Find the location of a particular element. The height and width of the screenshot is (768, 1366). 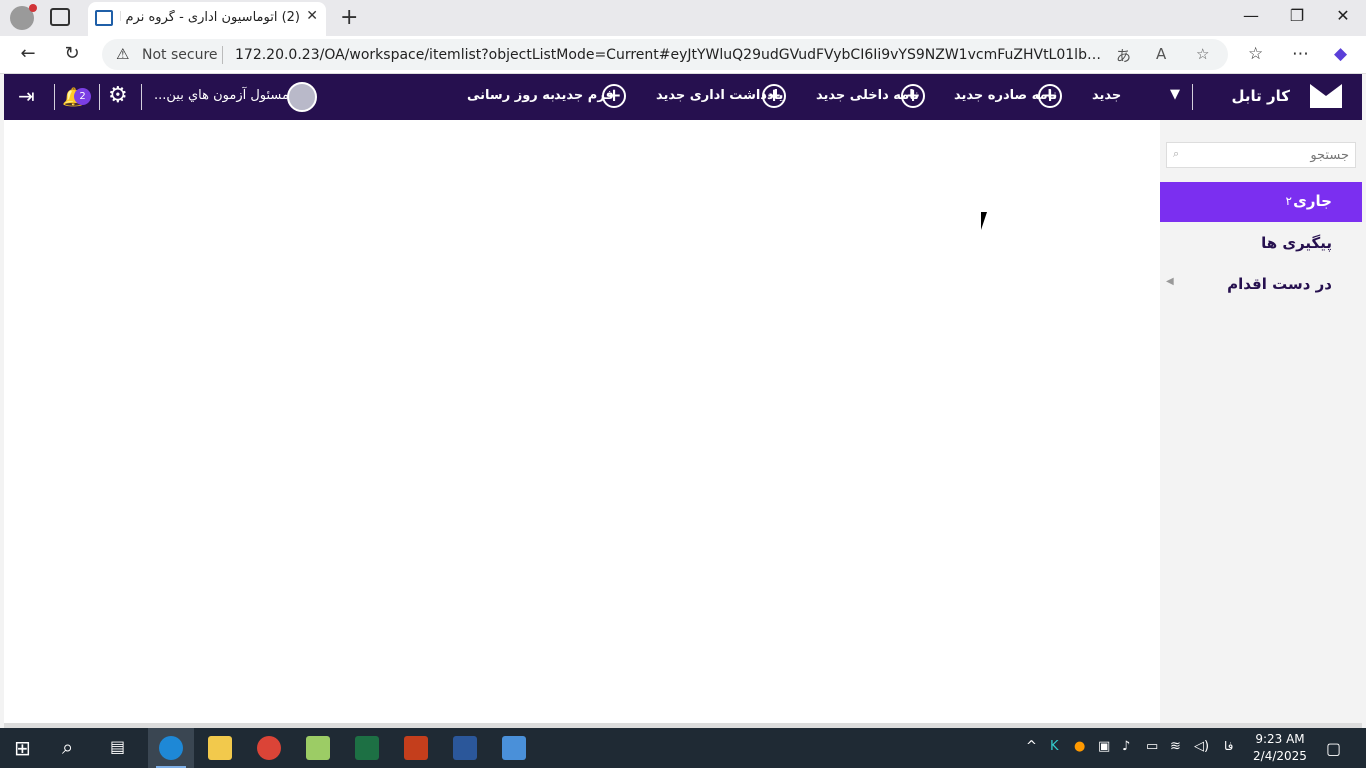

notepad-icon is located at coordinates (318, 748).